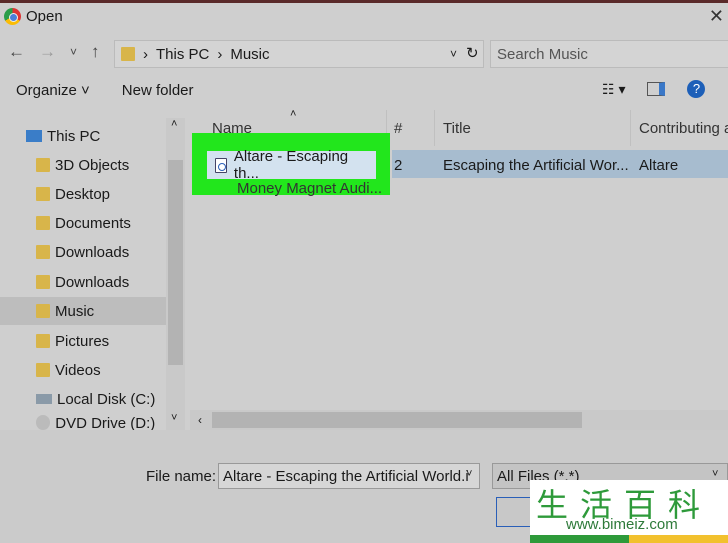  What do you see at coordinates (613, 89) in the screenshot?
I see `view-options-icon: ☷ ▾` at bounding box center [613, 89].